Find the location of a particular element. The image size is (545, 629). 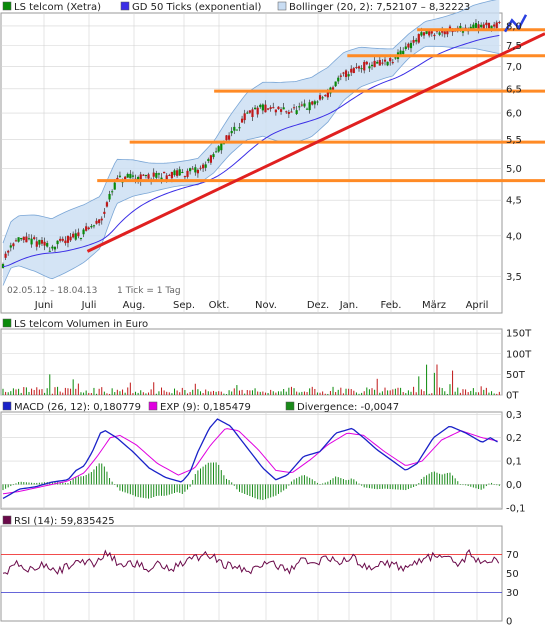

price-tick-label: 5,5 is located at coordinates (514, 140).